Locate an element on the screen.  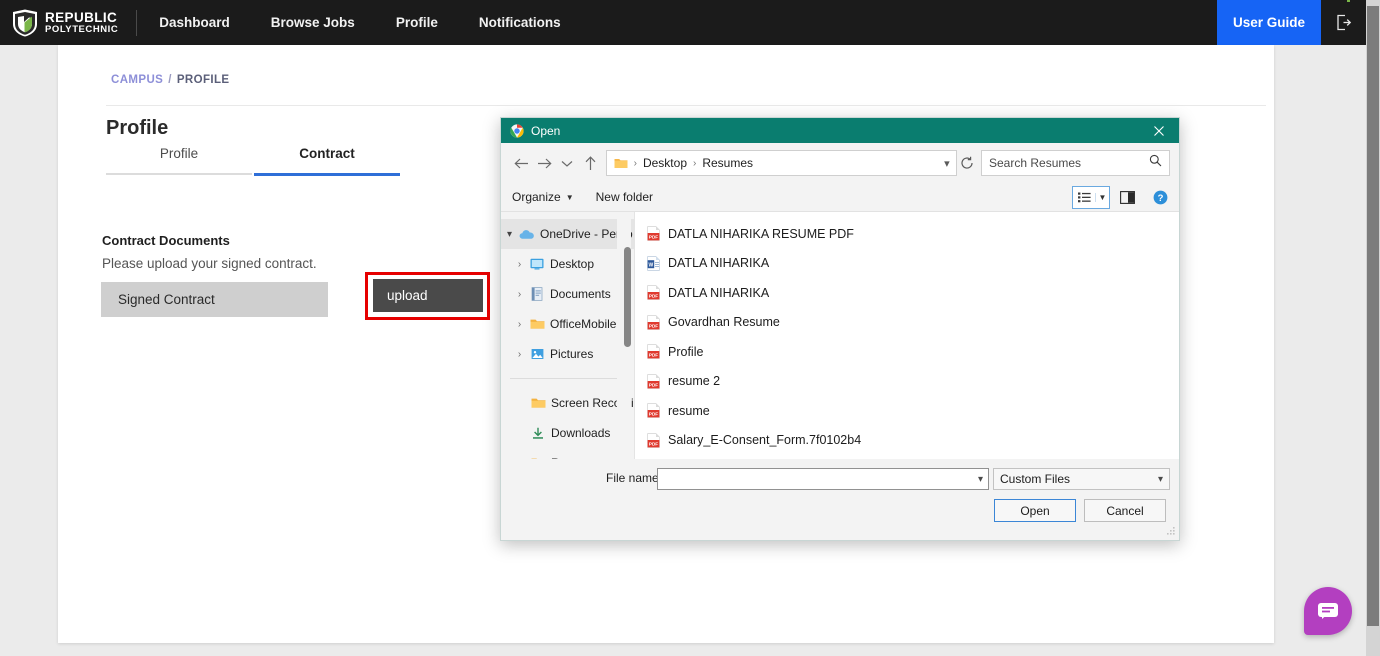
chrome-icon is located at coordinates (517, 130).